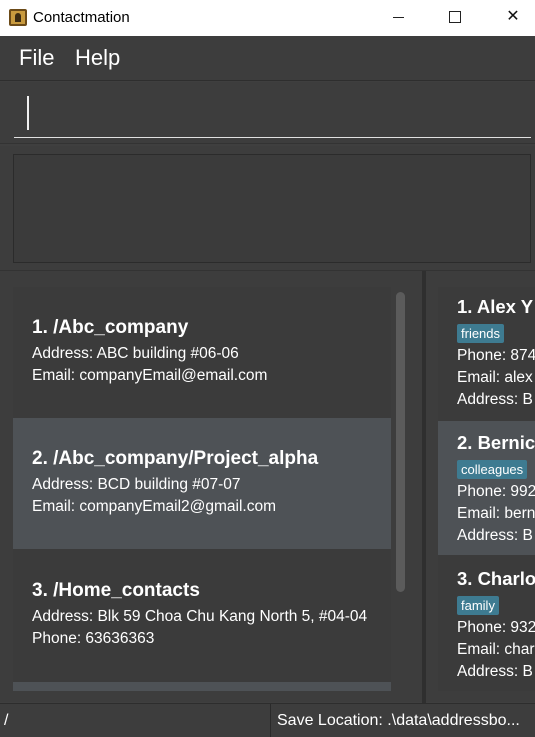 The height and width of the screenshot is (737, 535). What do you see at coordinates (496, 491) in the screenshot?
I see `person-phone: Phone: 992` at bounding box center [496, 491].